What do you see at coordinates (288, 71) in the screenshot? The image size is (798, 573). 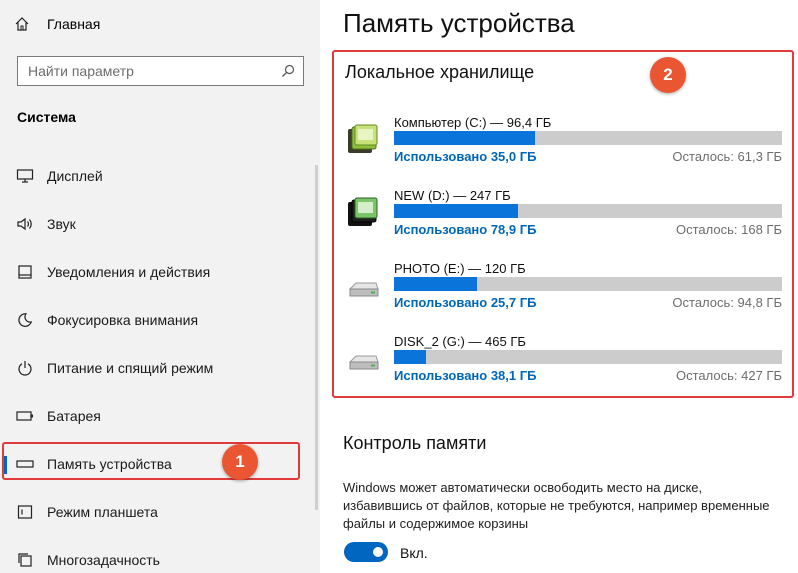 I see `search-icon` at bounding box center [288, 71].